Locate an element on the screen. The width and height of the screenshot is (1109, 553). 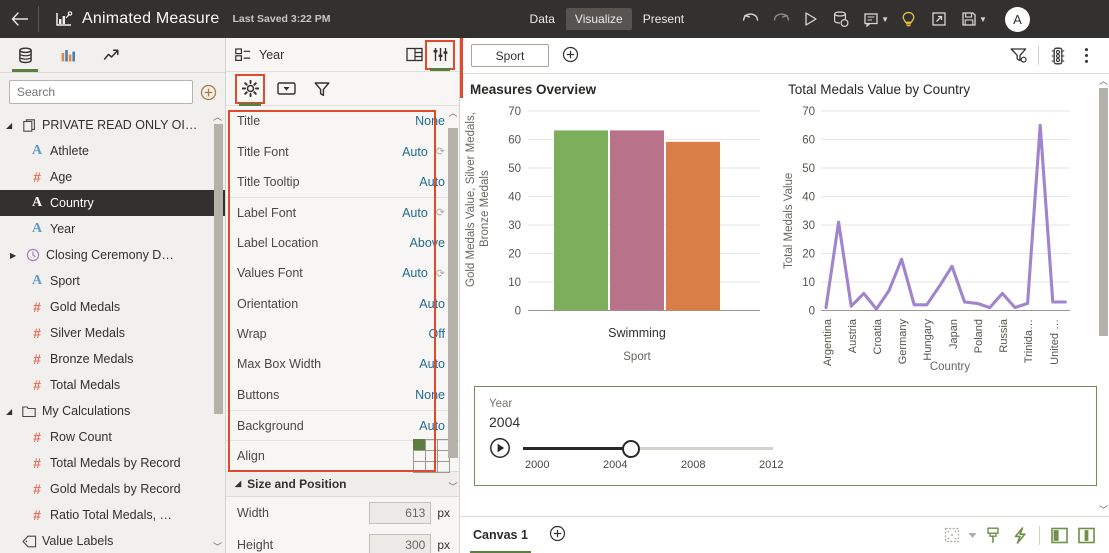
tree-node-gold-medals: # Gold Medals is located at coordinates (112, 307).